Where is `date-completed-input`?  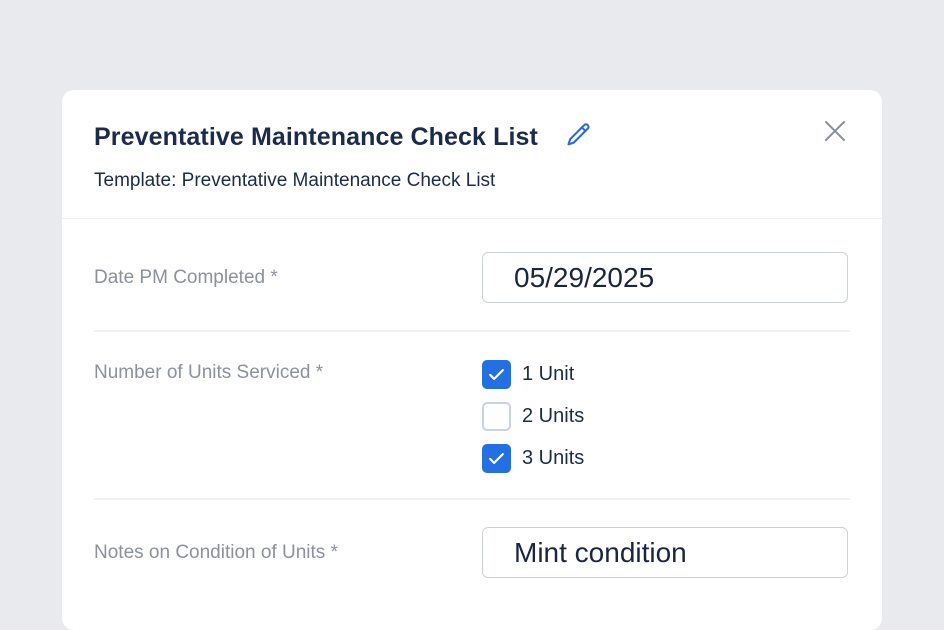
date-completed-input is located at coordinates (665, 277).